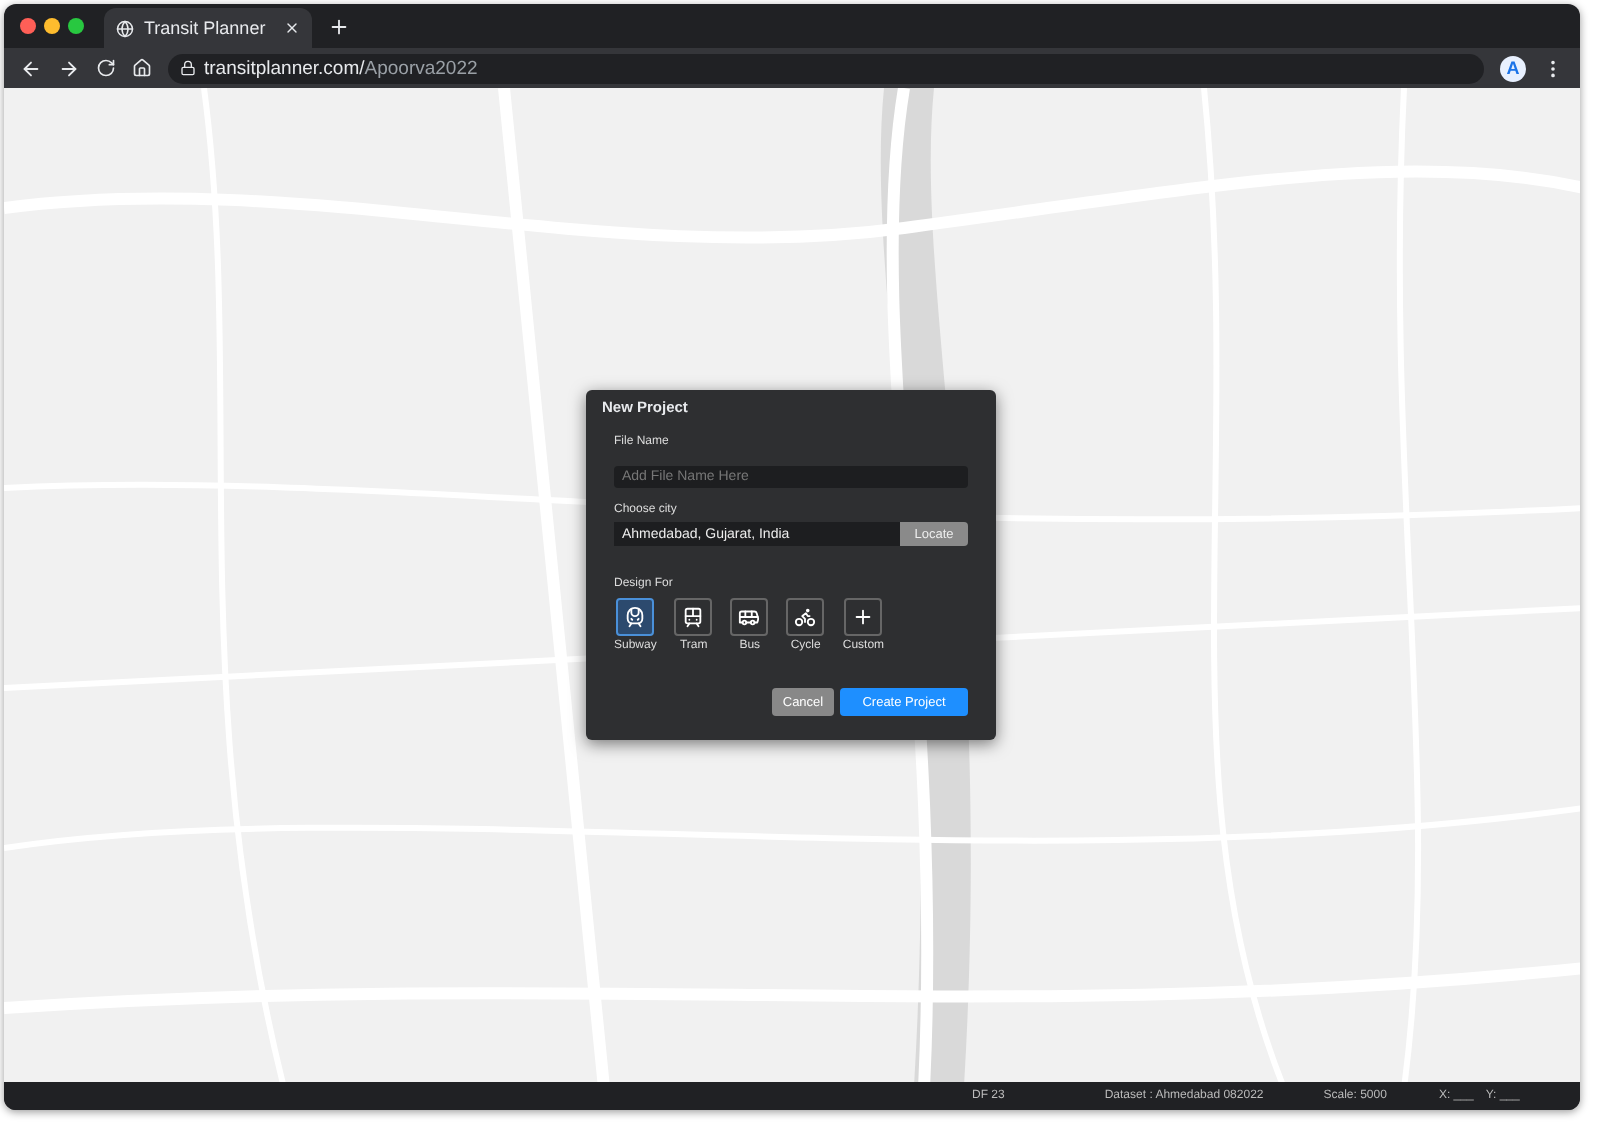  I want to click on browser-tab: Transit Planner, so click(208, 28).